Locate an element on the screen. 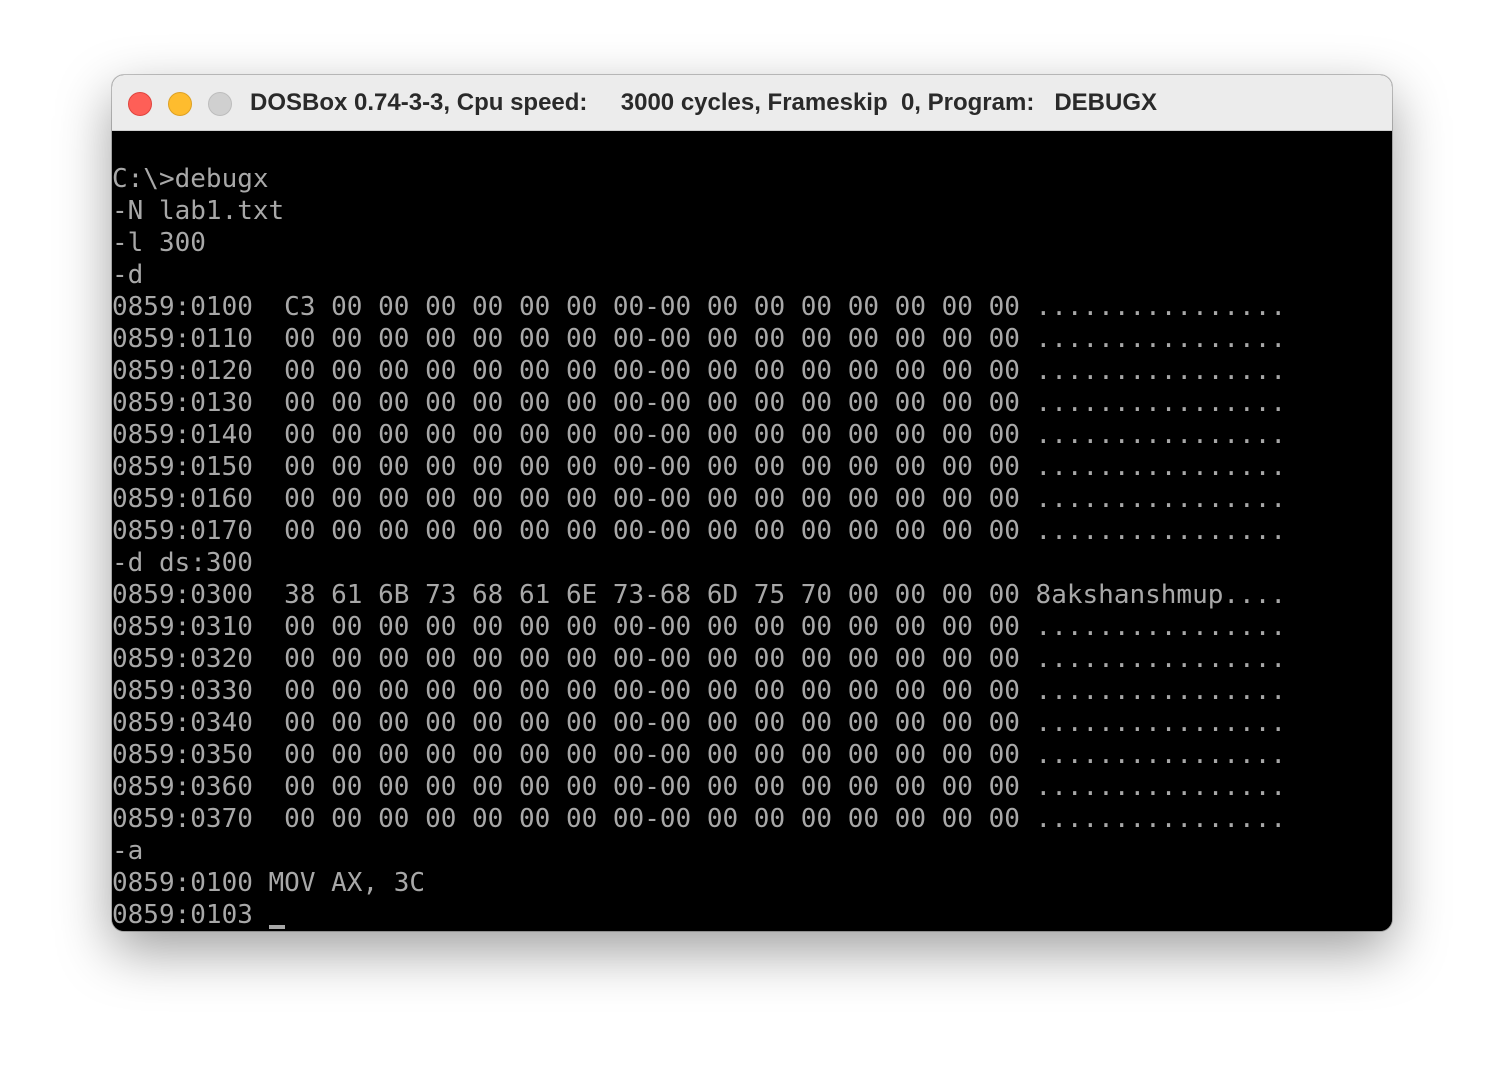 Image resolution: width=1504 pixels, height=1080 pixels. terminal-line: -a is located at coordinates (128, 851).